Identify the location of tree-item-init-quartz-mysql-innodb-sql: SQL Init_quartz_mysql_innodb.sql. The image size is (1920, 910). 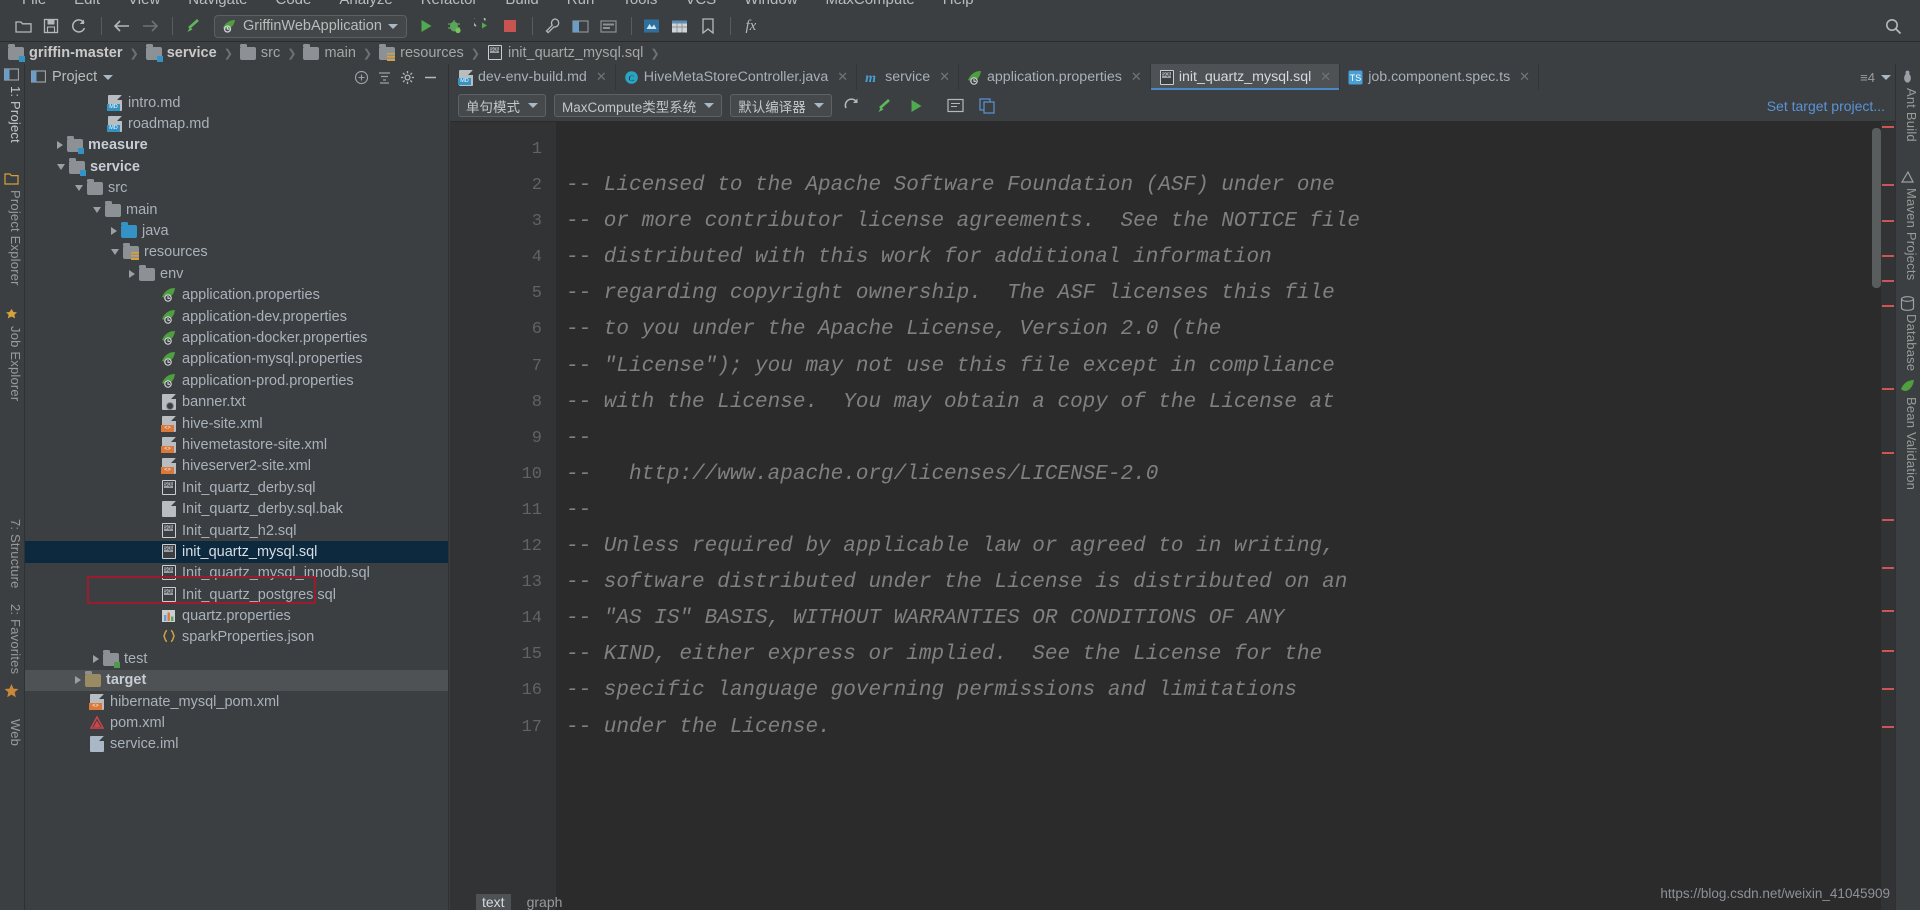
(236, 573).